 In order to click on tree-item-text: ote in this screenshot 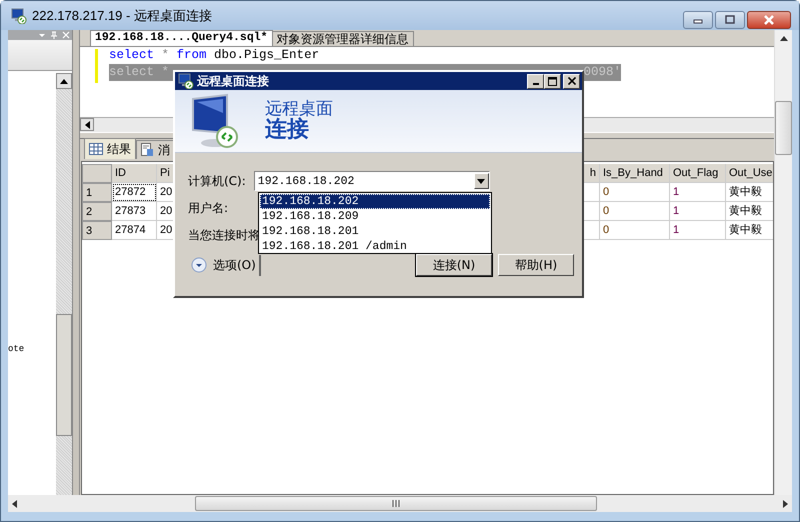, I will do `click(16, 349)`.